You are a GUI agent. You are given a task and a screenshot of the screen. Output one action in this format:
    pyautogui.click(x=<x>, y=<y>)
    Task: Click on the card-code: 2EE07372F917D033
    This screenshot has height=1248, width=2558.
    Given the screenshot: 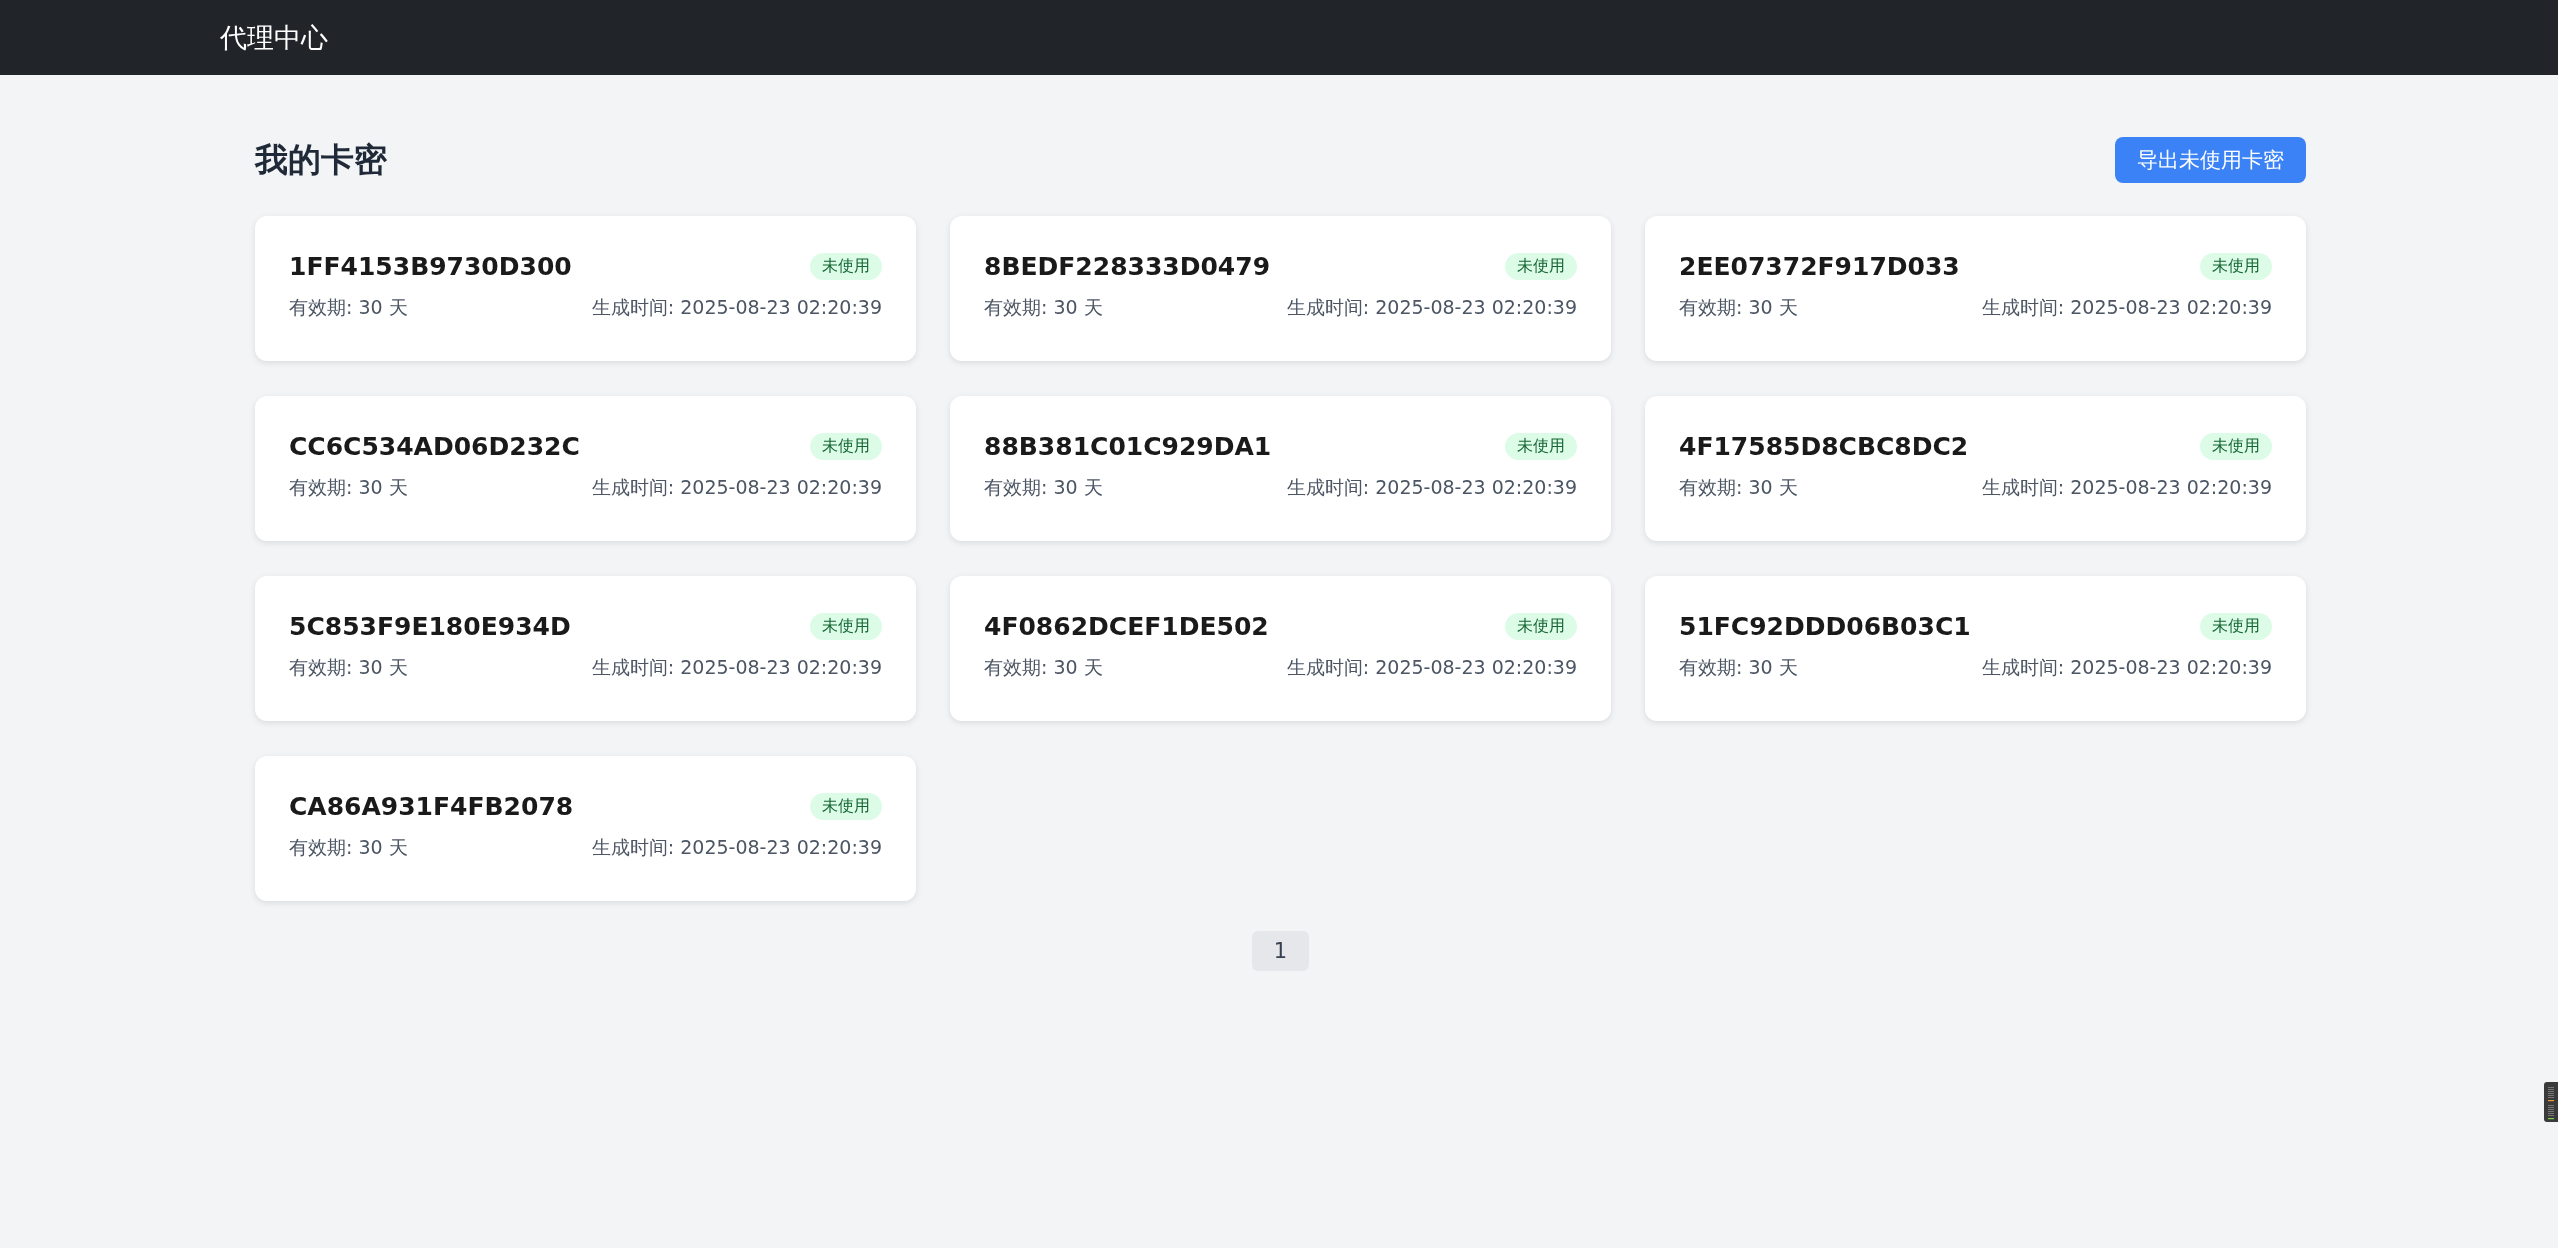 What is the action you would take?
    pyautogui.click(x=1819, y=266)
    